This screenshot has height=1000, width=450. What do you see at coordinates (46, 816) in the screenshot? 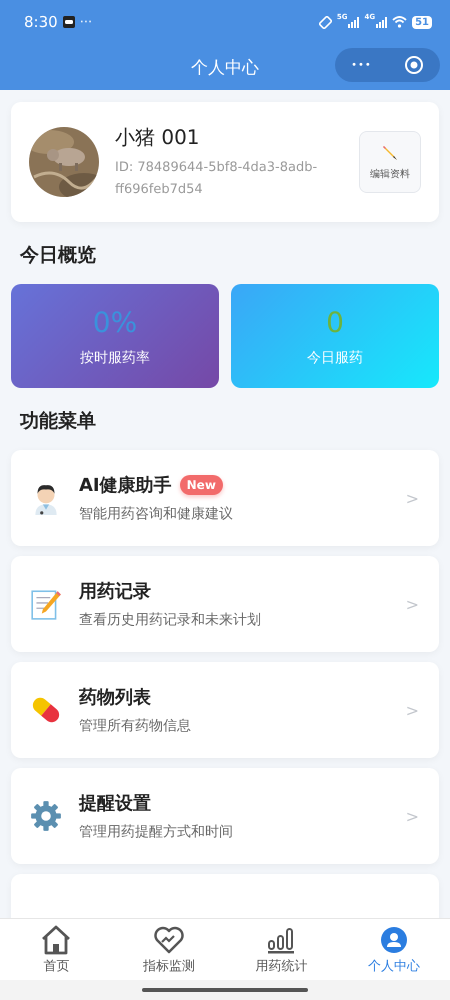
I see `gear-icon` at bounding box center [46, 816].